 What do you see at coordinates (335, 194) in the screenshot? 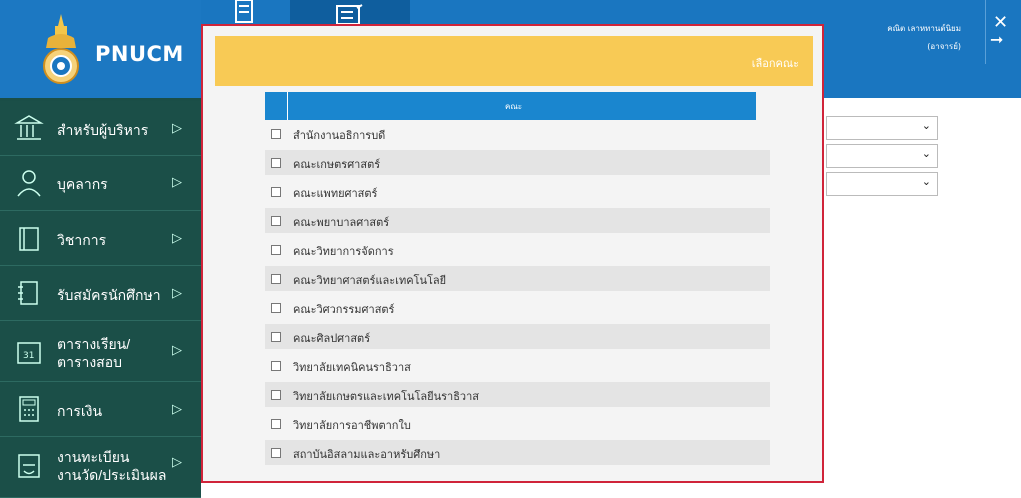
I see `faculty-label: คณะแพทยศาสตร์` at bounding box center [335, 194].